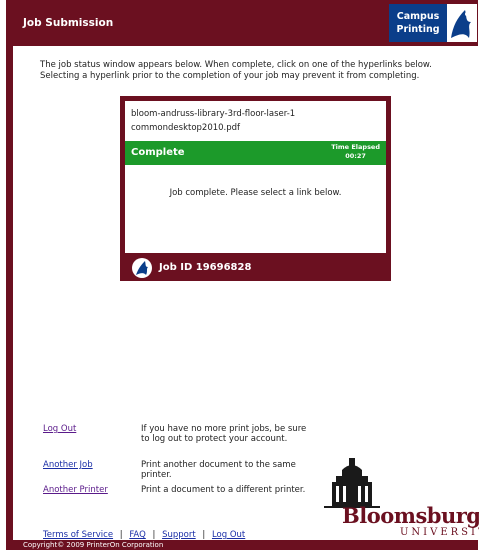  What do you see at coordinates (410, 515) in the screenshot?
I see `logo-wordmark: Bloomsburg` at bounding box center [410, 515].